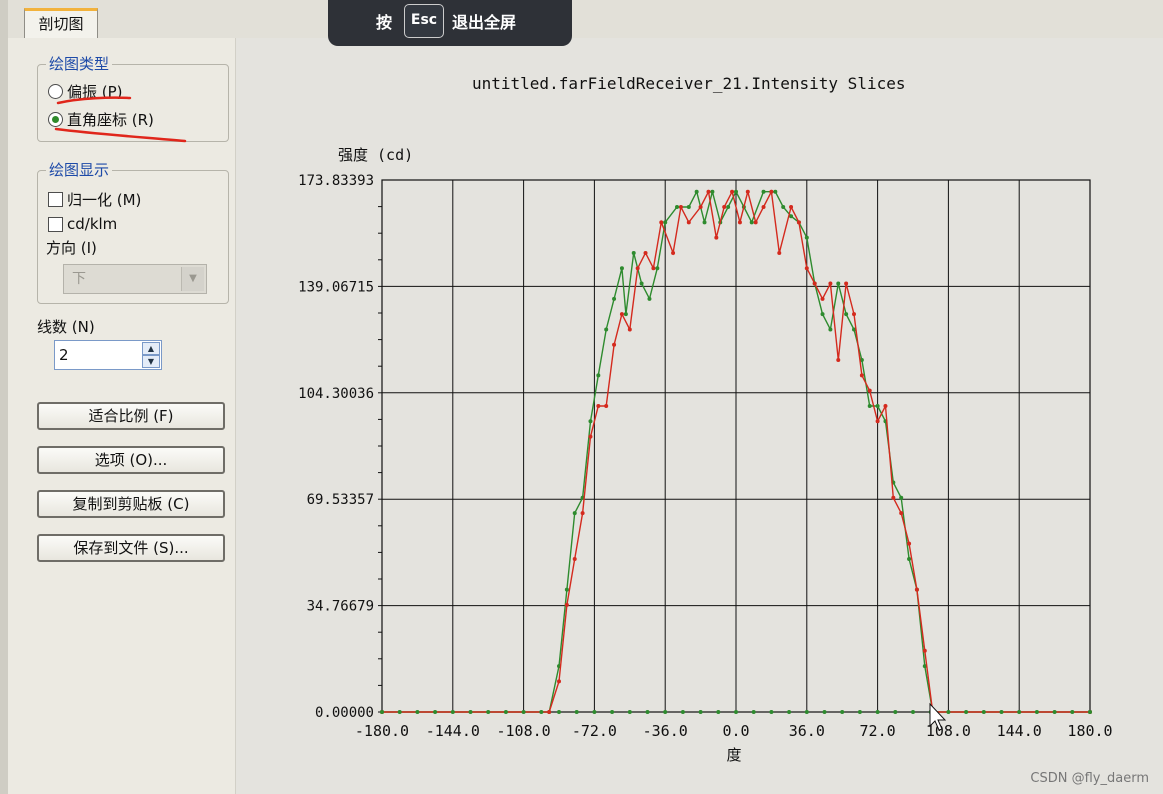 The width and height of the screenshot is (1163, 794). What do you see at coordinates (336, 287) in the screenshot?
I see `y-tick-label: 139.06715` at bounding box center [336, 287].